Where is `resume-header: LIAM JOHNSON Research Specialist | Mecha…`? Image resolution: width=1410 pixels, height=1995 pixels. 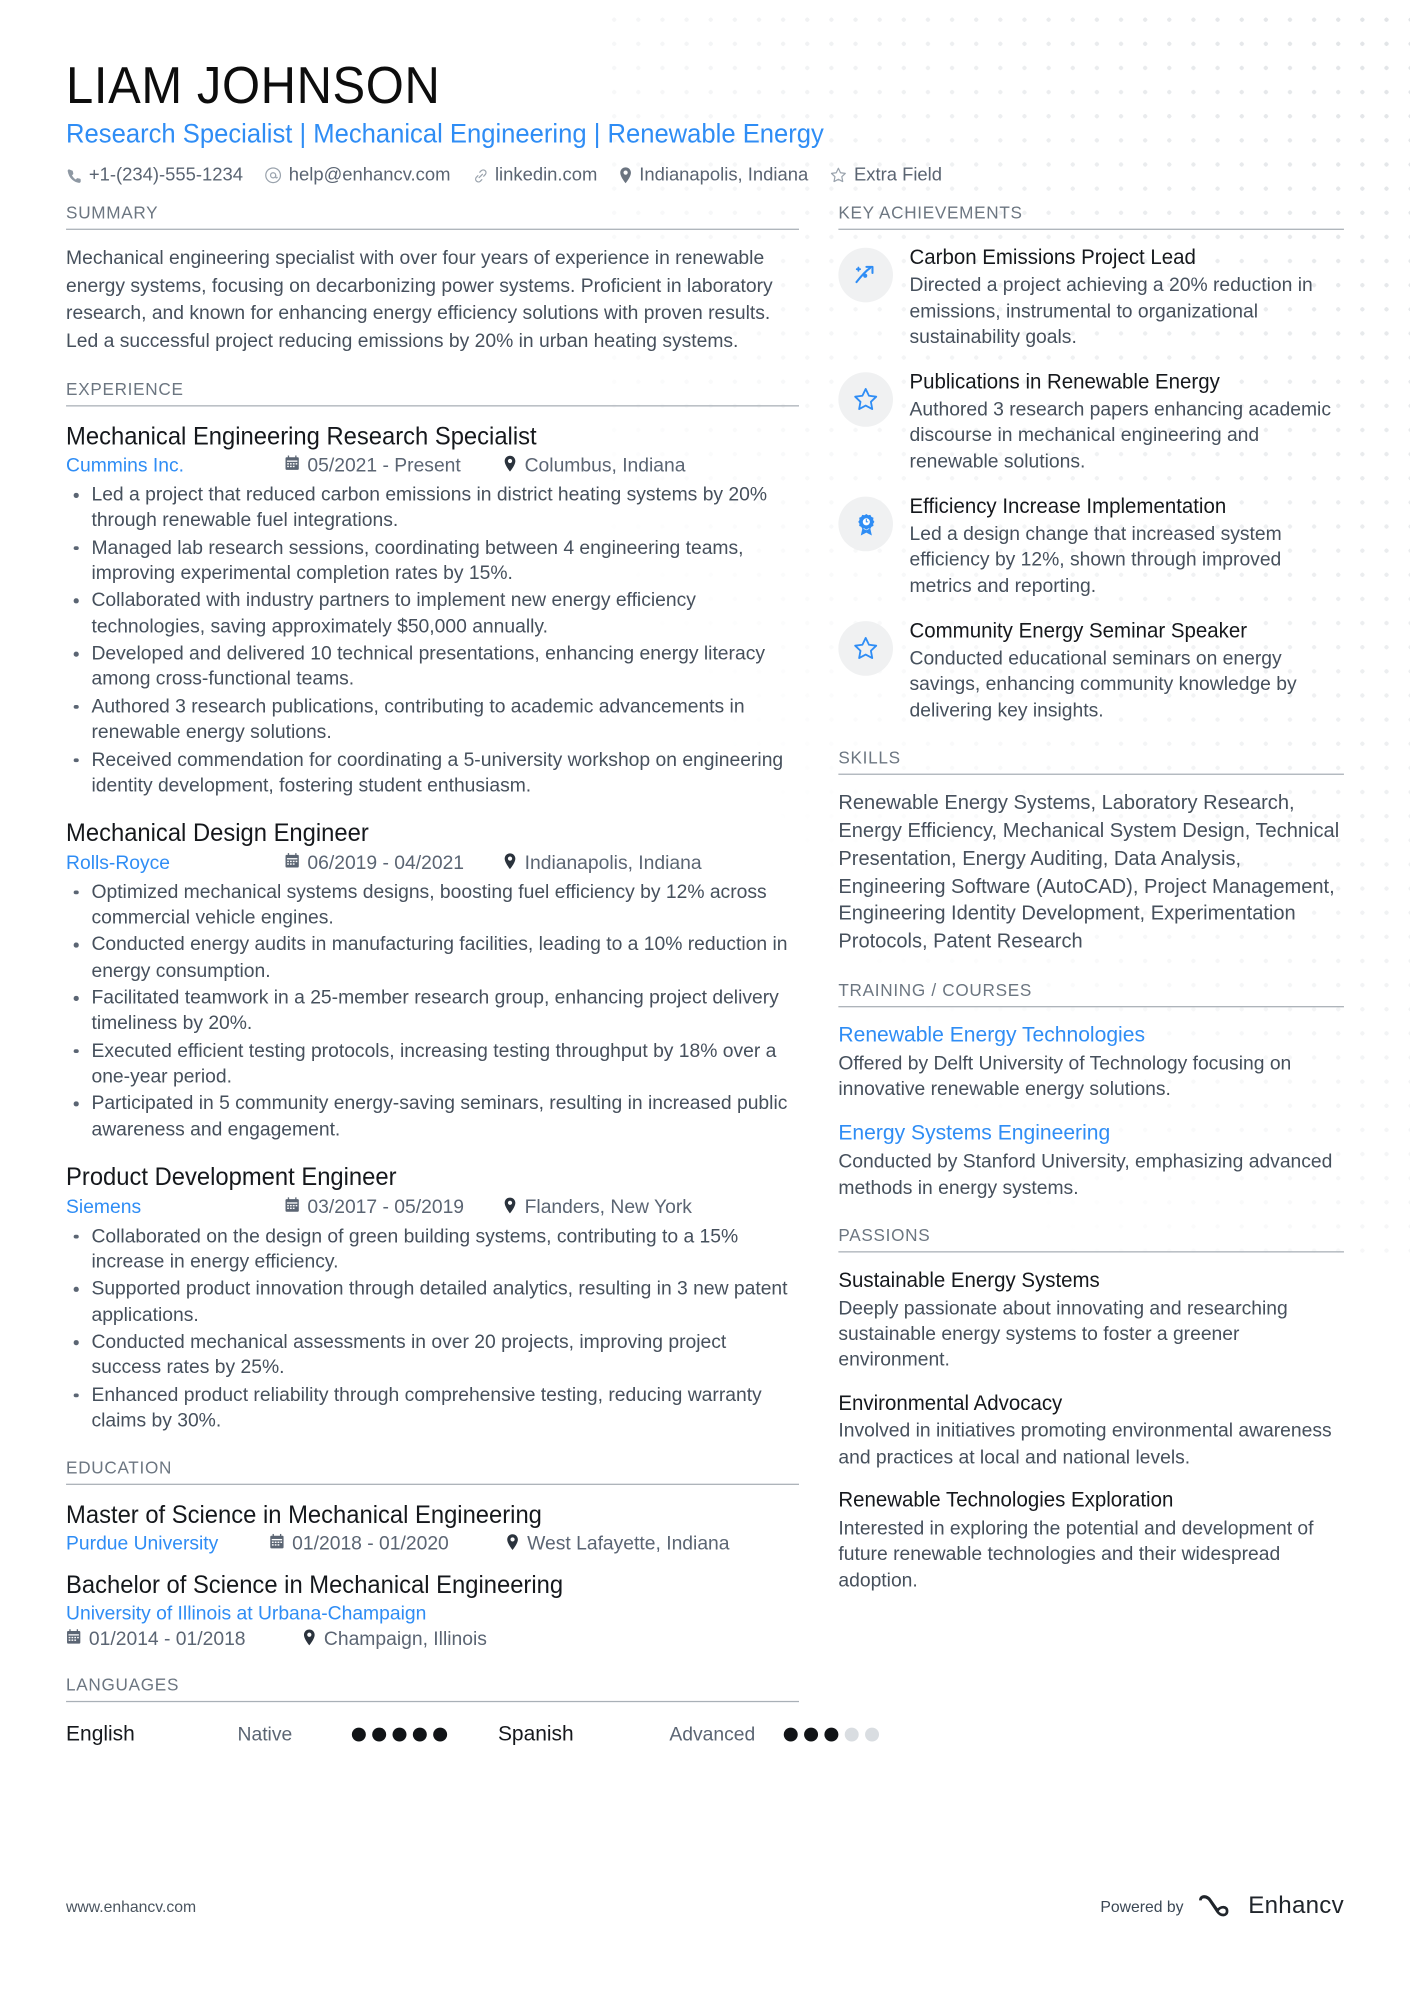
resume-header: LIAM JOHNSON Research Specialist | Mecha… is located at coordinates (705, 122).